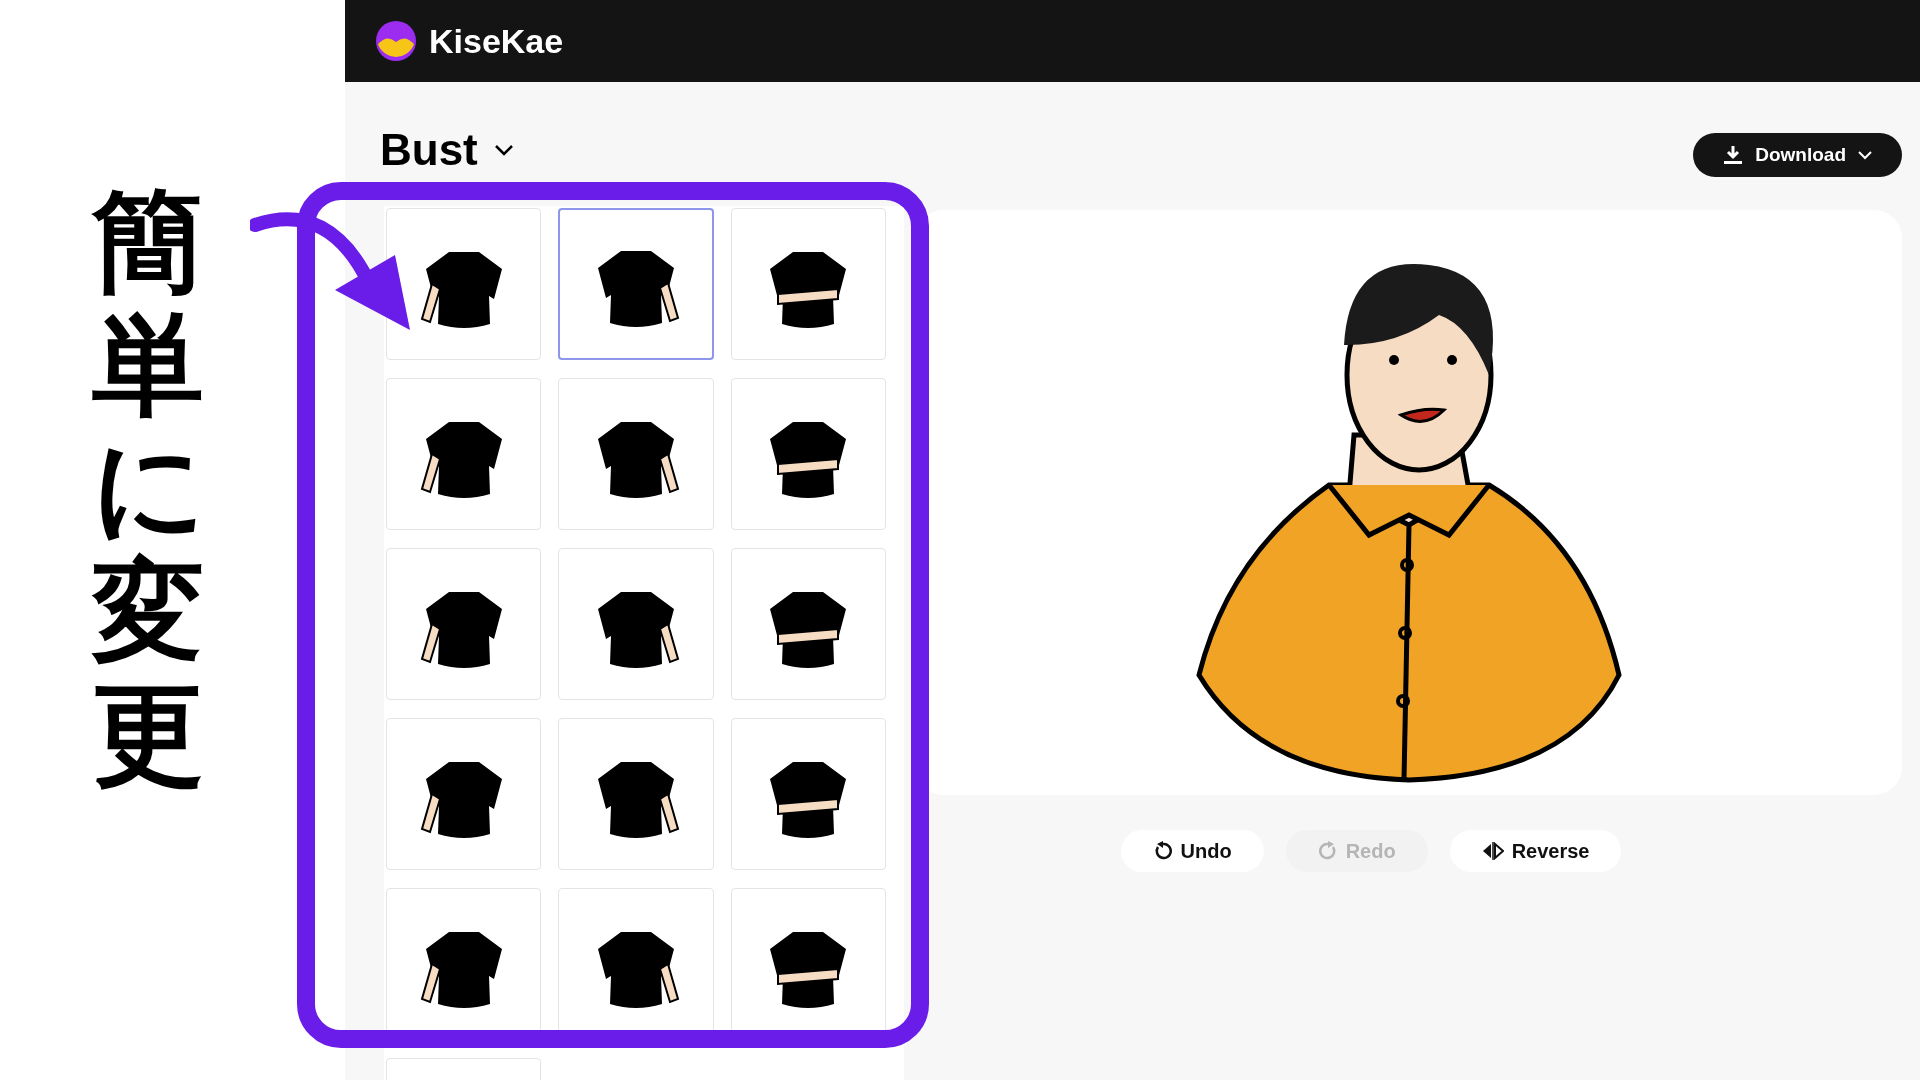 The width and height of the screenshot is (1920, 1080). Describe the element at coordinates (636, 284) in the screenshot. I see `pose-card` at that location.